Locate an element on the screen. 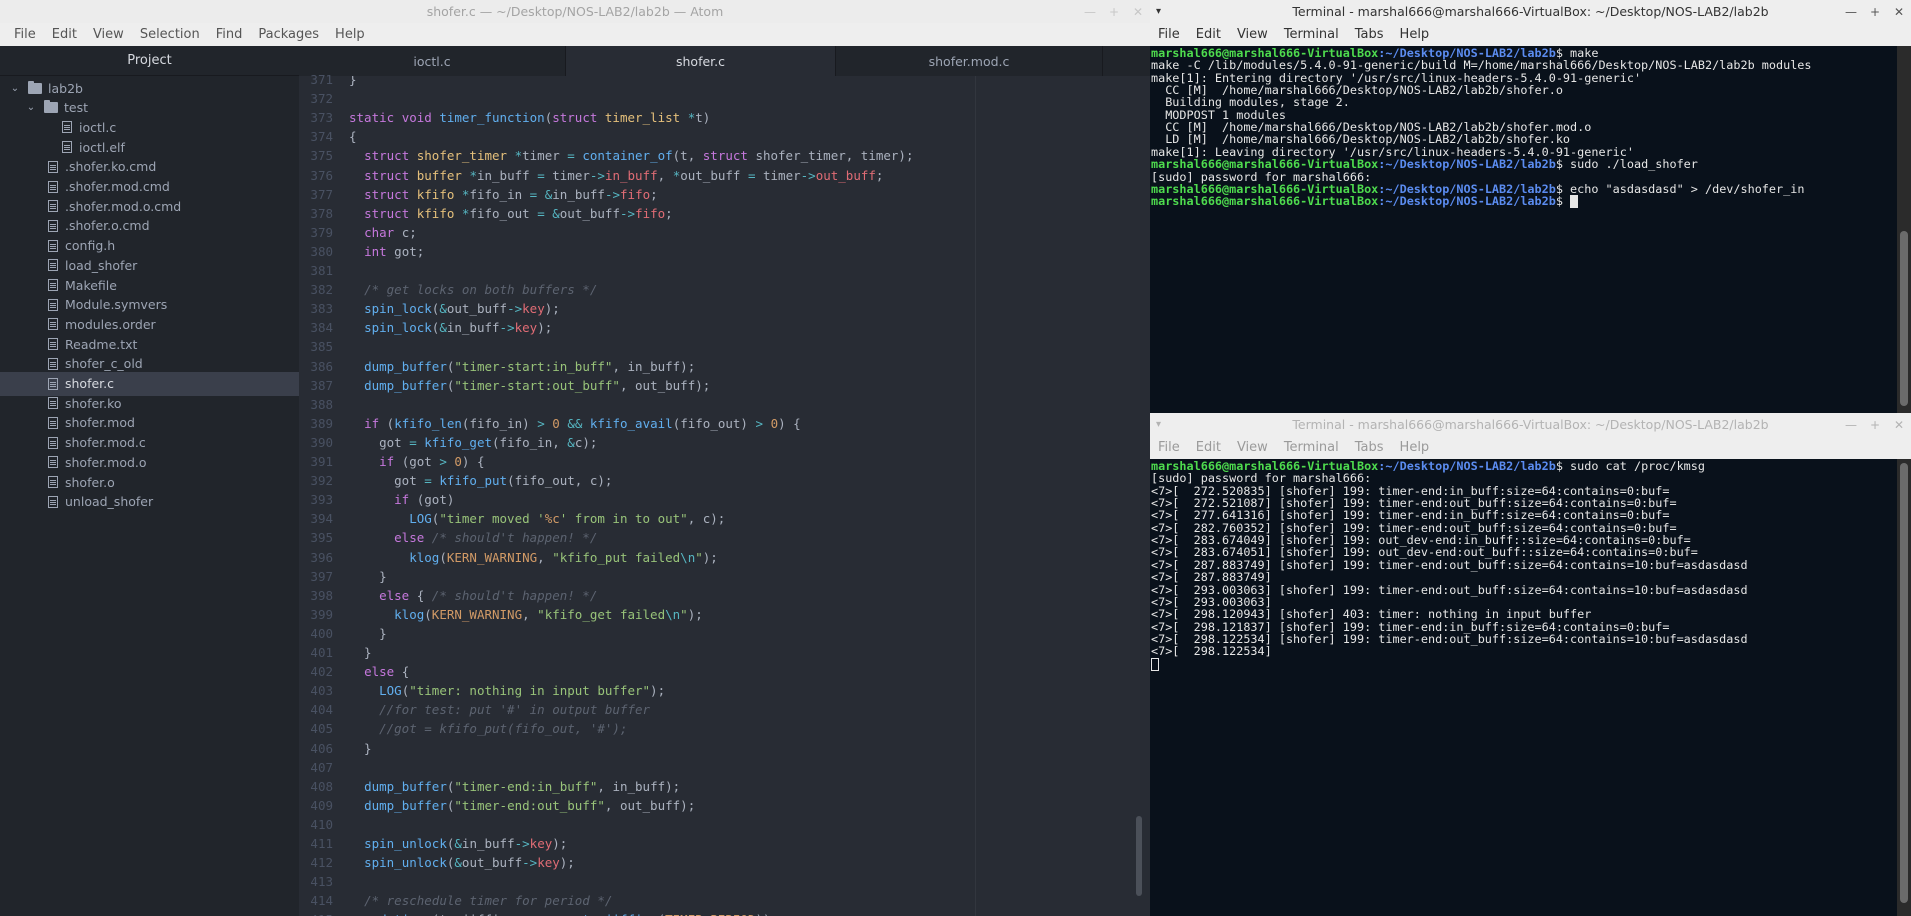  project-header: Project is located at coordinates (149, 61).